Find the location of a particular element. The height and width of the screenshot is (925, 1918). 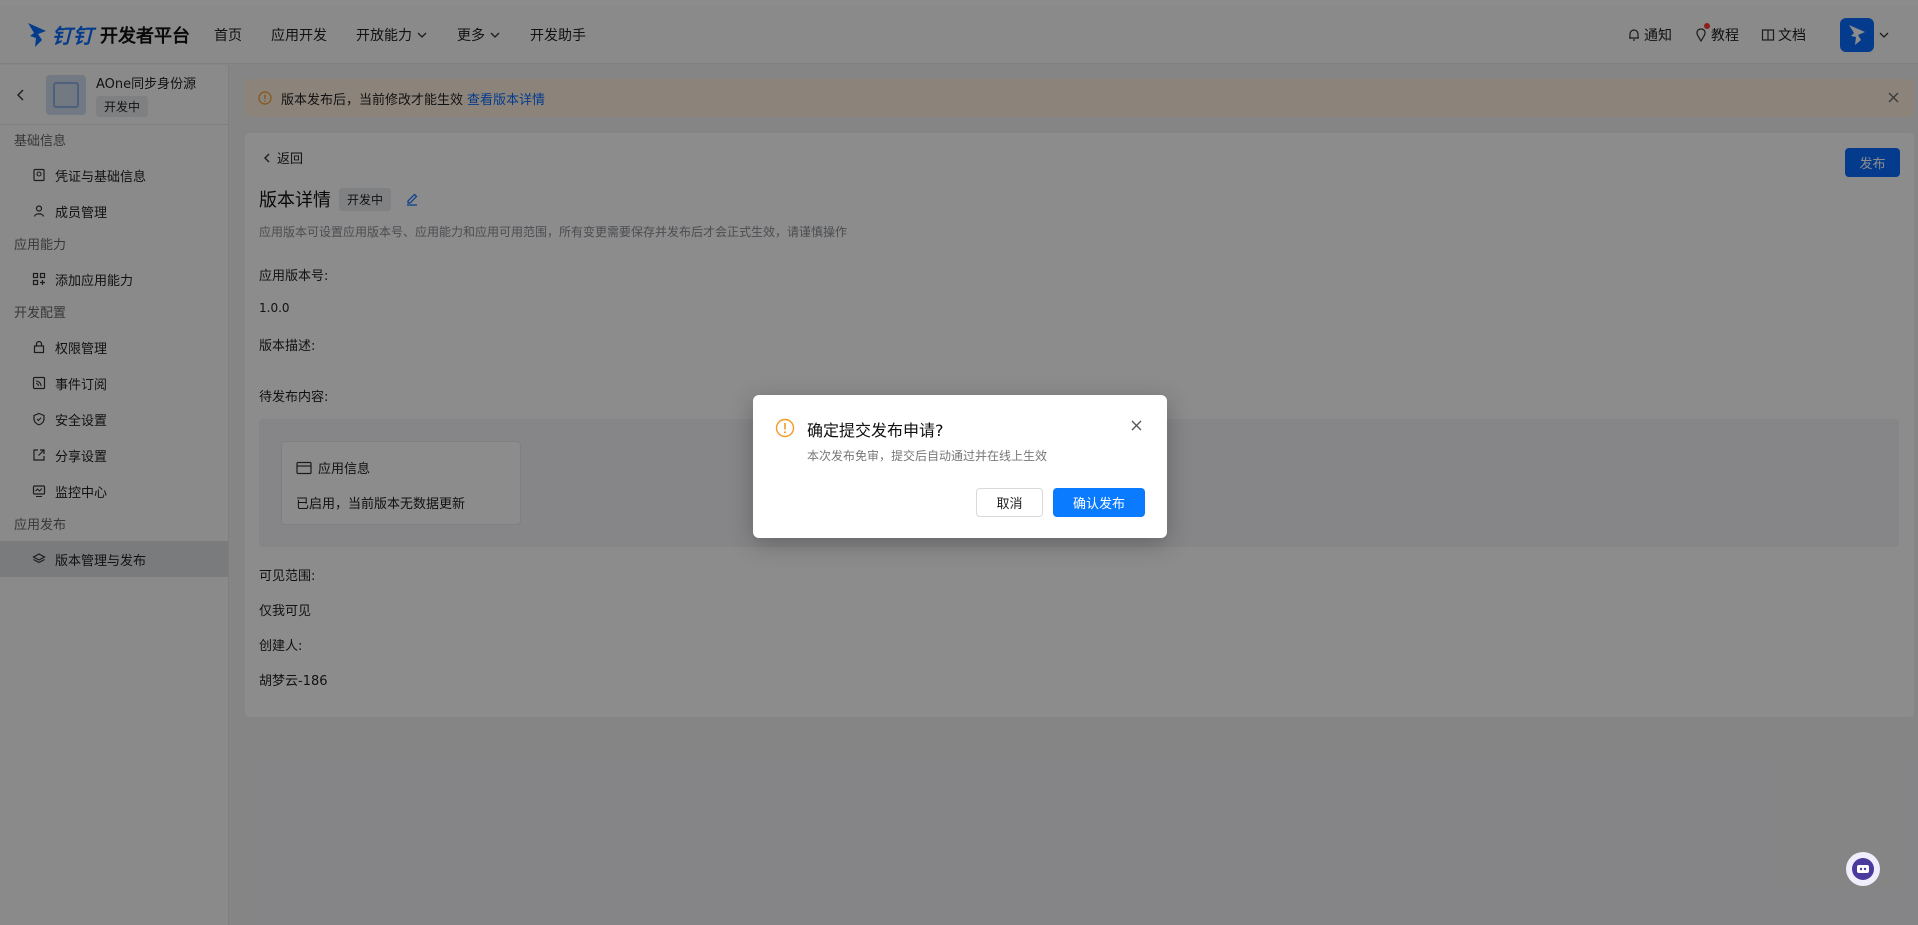

dialog-description: 本次发布免审，提交后自动通过并在线上生效 is located at coordinates (927, 456).